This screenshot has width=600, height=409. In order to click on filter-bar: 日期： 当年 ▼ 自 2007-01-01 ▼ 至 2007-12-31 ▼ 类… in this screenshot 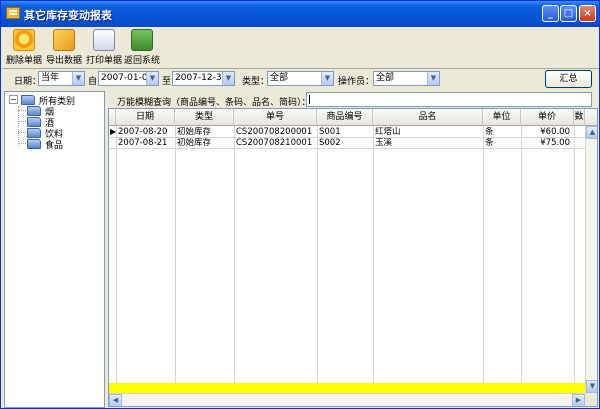, I will do `click(300, 78)`.